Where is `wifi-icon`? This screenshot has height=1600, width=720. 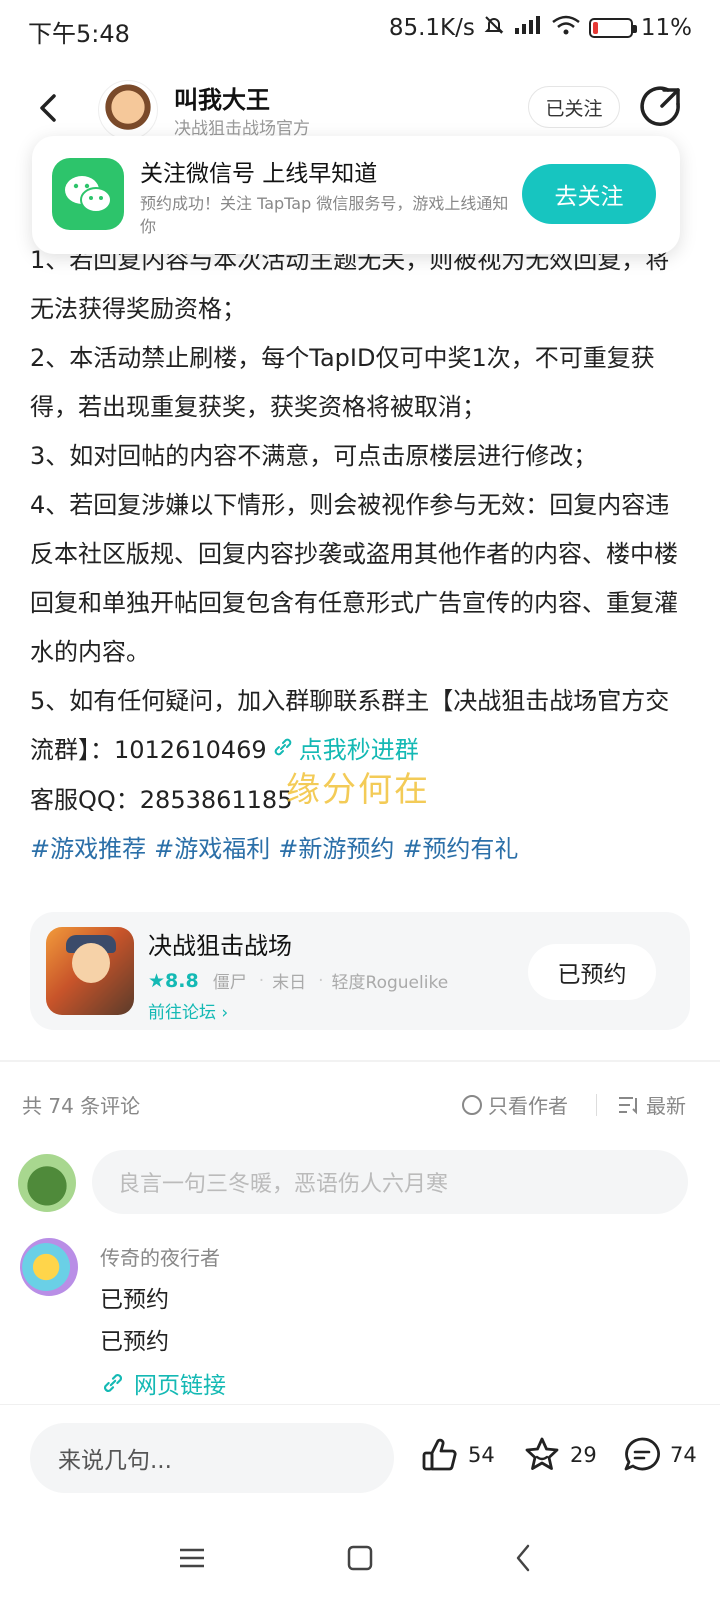
wifi-icon is located at coordinates (566, 28).